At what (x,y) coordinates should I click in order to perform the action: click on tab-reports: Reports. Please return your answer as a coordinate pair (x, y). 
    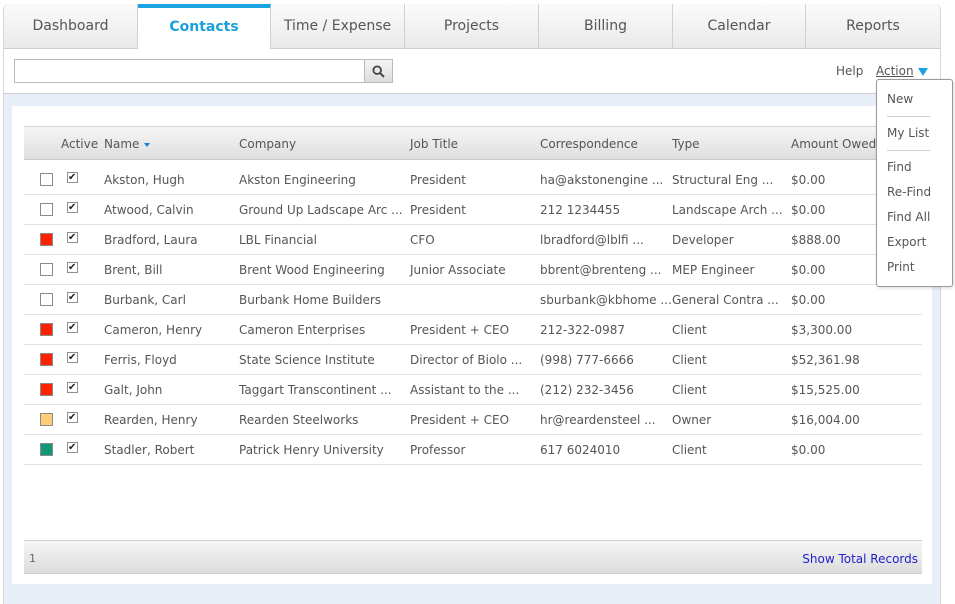
    Looking at the image, I should click on (873, 26).